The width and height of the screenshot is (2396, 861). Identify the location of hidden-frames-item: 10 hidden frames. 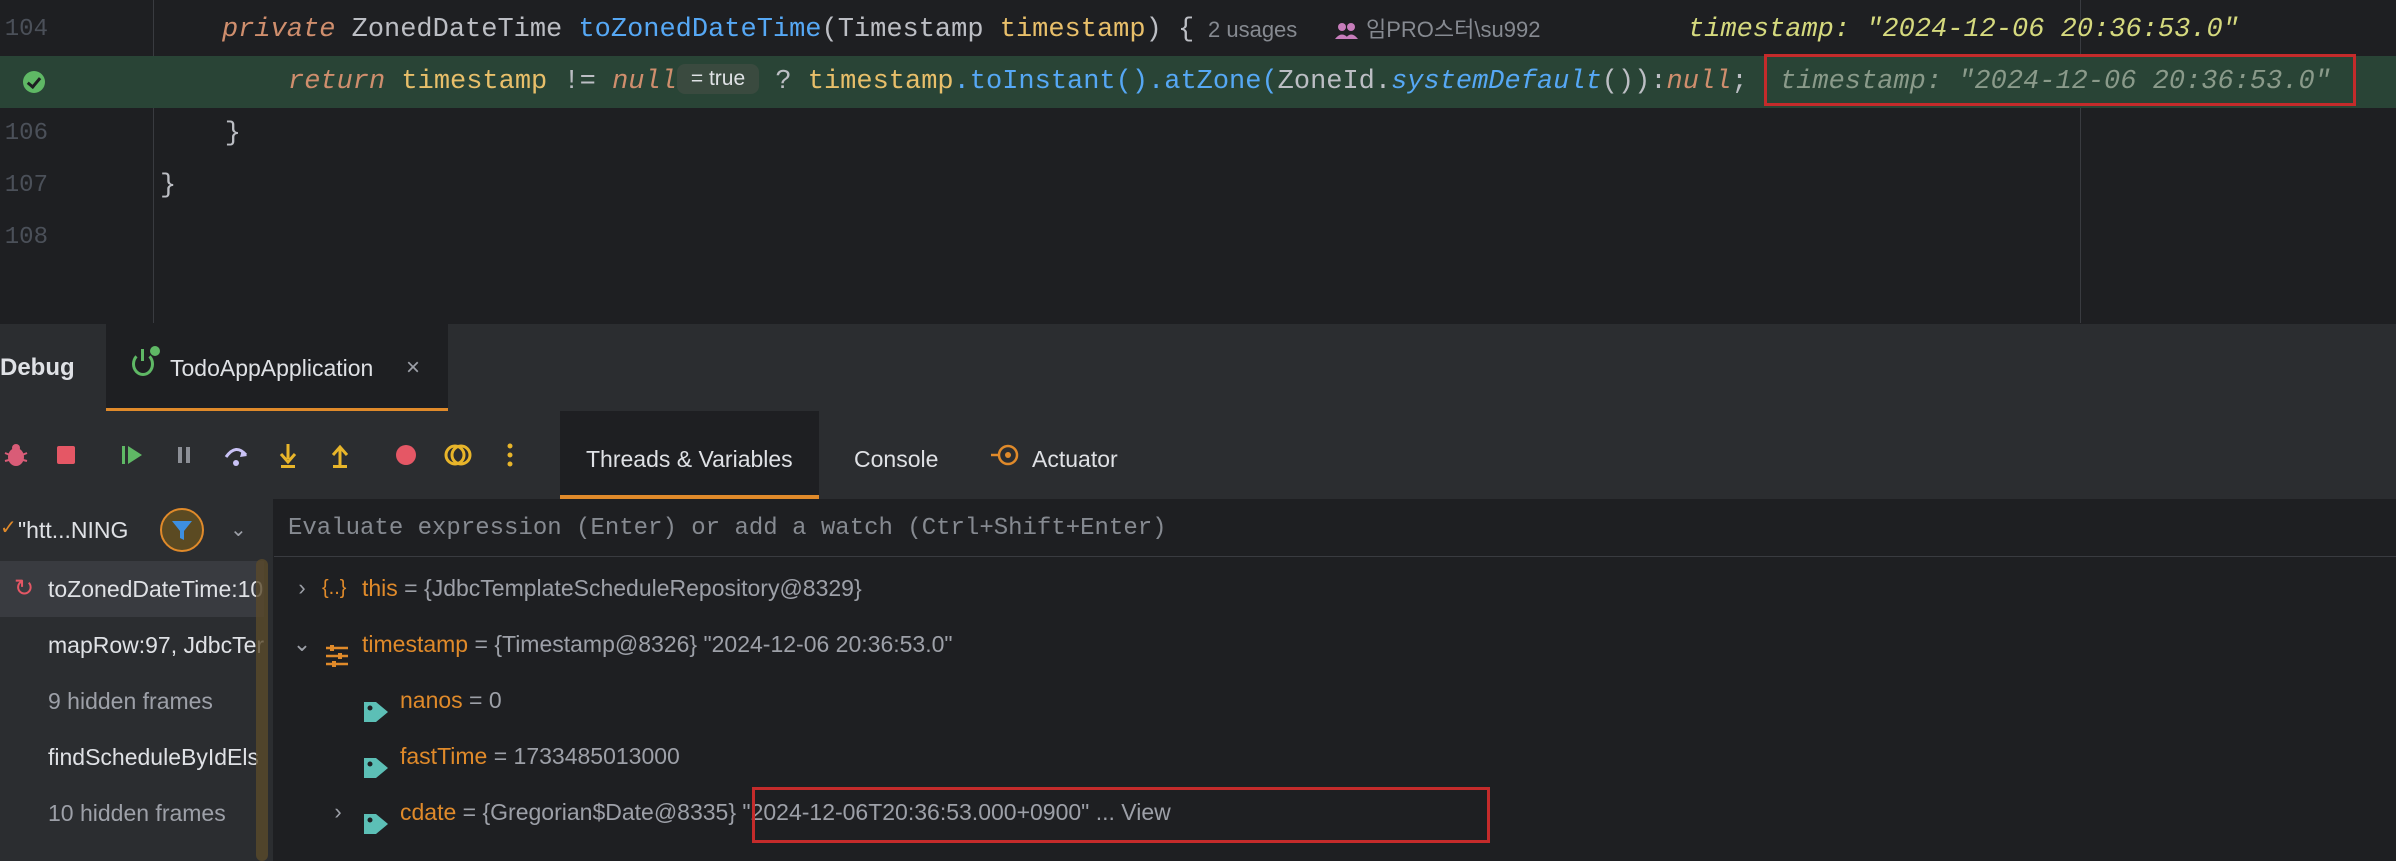
(132, 813).